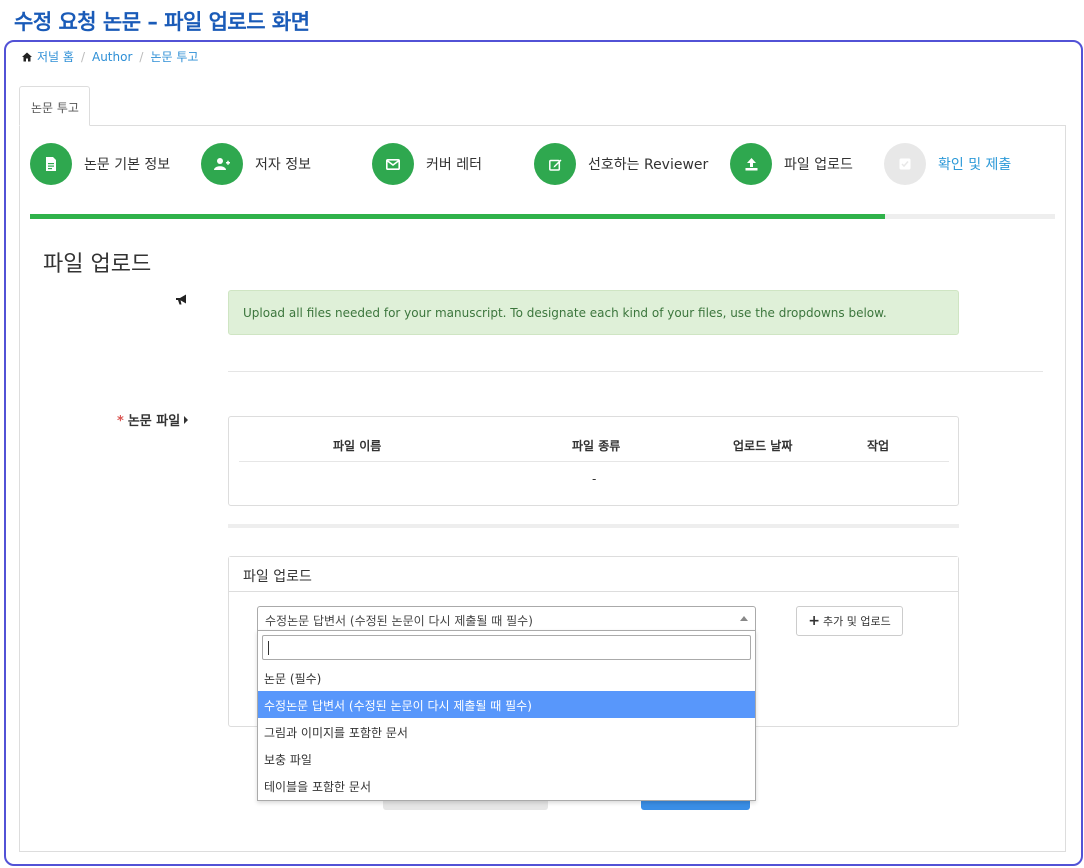  I want to click on step-label: 논문 기본 정보, so click(127, 165).